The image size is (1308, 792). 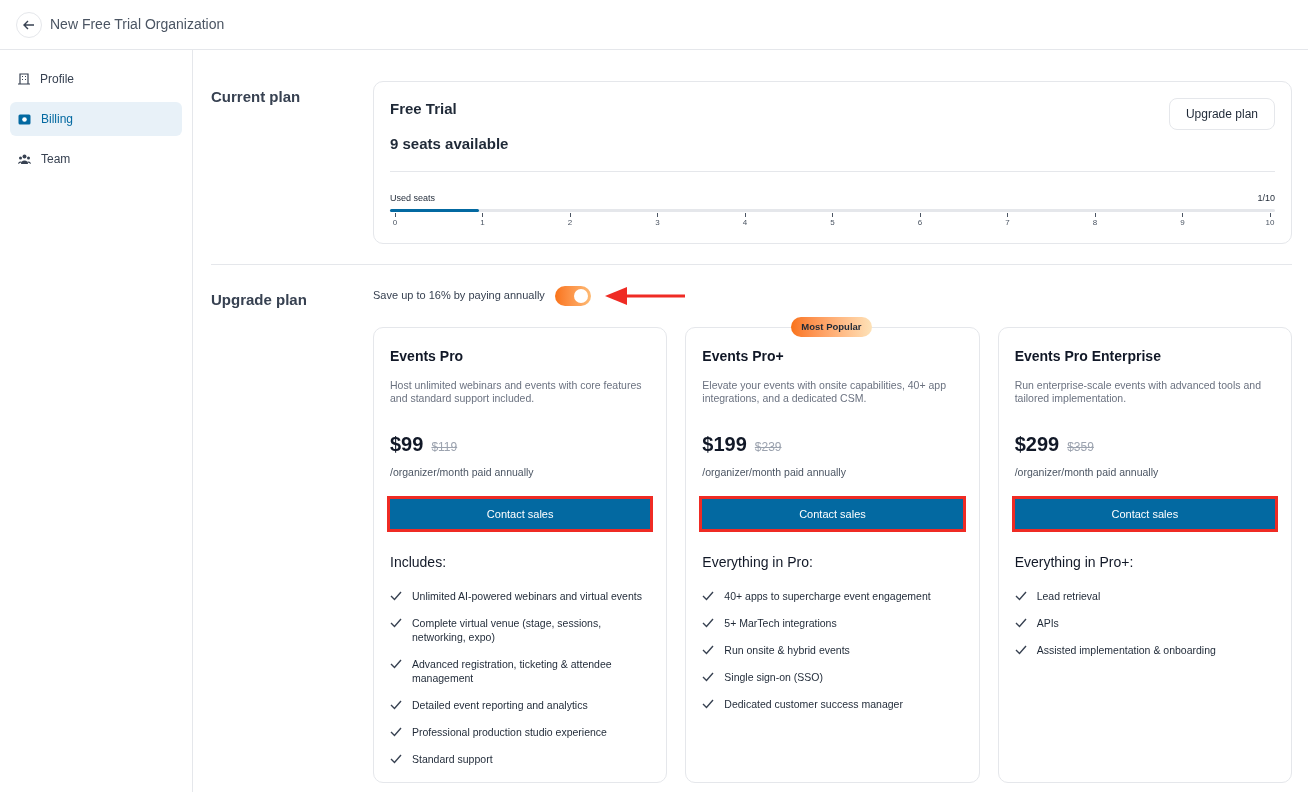 What do you see at coordinates (724, 444) in the screenshot?
I see `price: $199` at bounding box center [724, 444].